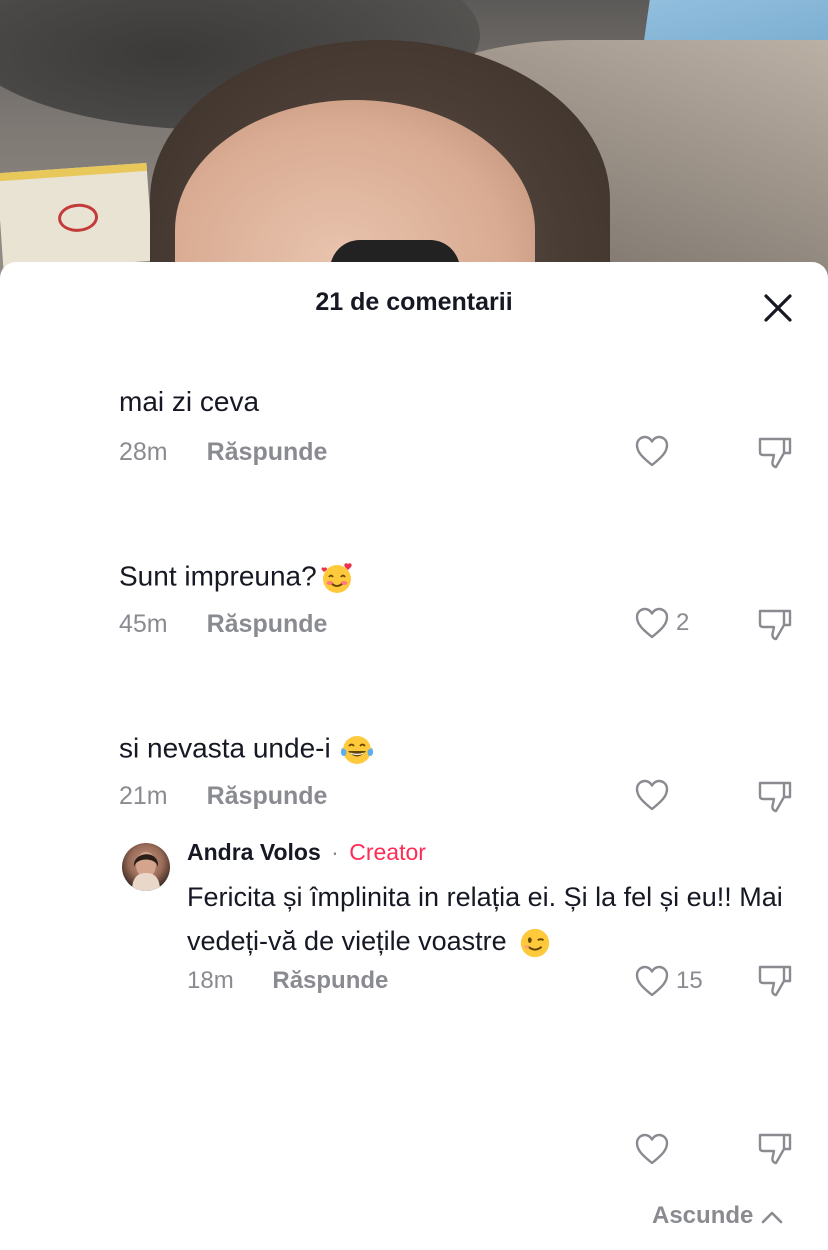  Describe the element at coordinates (778, 308) in the screenshot. I see `close-icon` at that location.